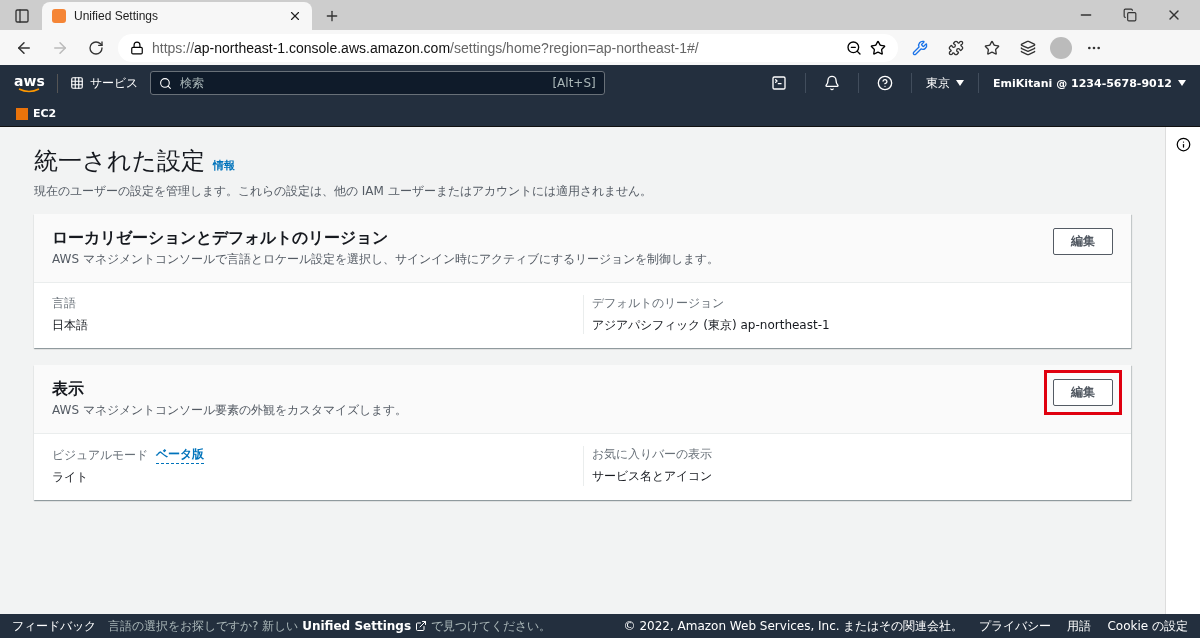  I want to click on url-text: https://ap-northeast-1.console.aws.amazon.com/settings/home?region=ap-northeast-1#/, so click(426, 47).